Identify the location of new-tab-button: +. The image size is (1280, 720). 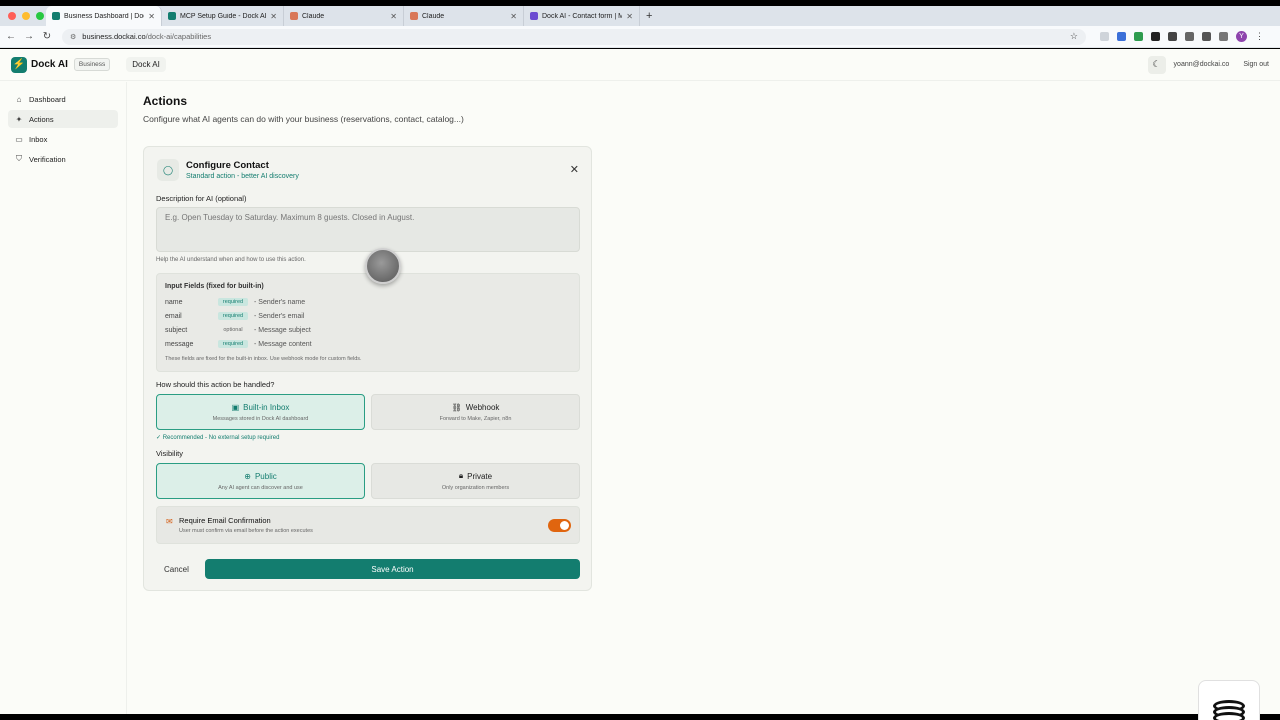
(646, 16).